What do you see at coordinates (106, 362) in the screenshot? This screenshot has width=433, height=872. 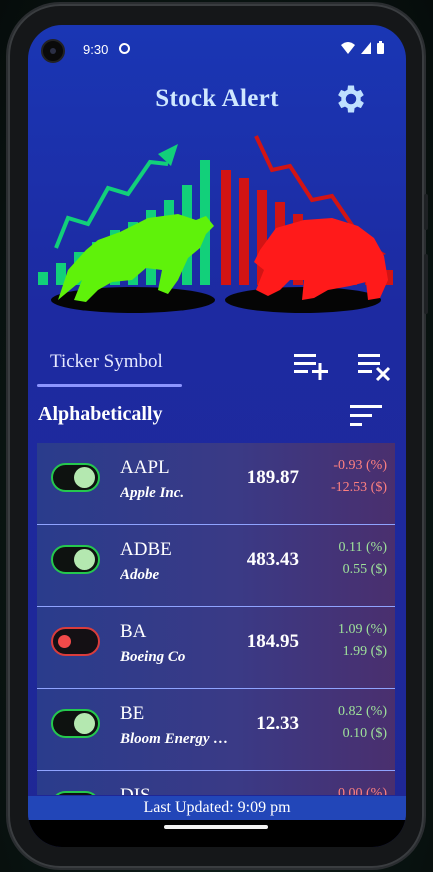 I see `tab-ticker-symbol: Ticker Symbol` at bounding box center [106, 362].